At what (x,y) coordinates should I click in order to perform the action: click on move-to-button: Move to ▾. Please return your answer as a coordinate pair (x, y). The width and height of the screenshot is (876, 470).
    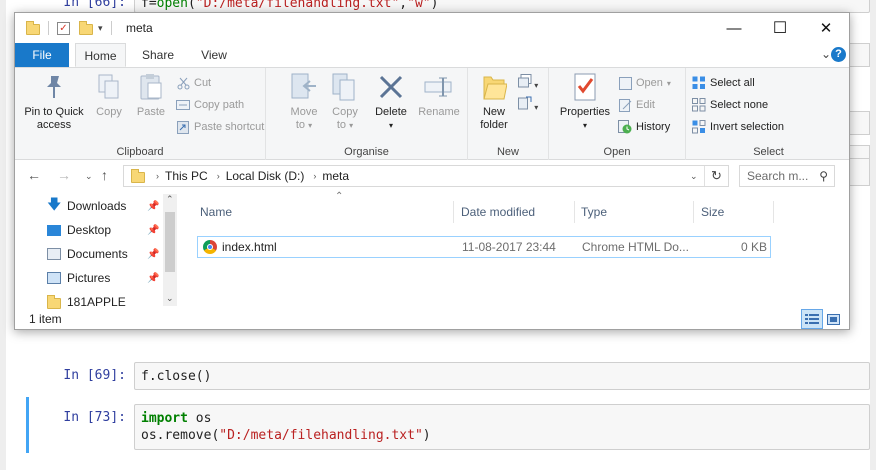
    Looking at the image, I should click on (304, 101).